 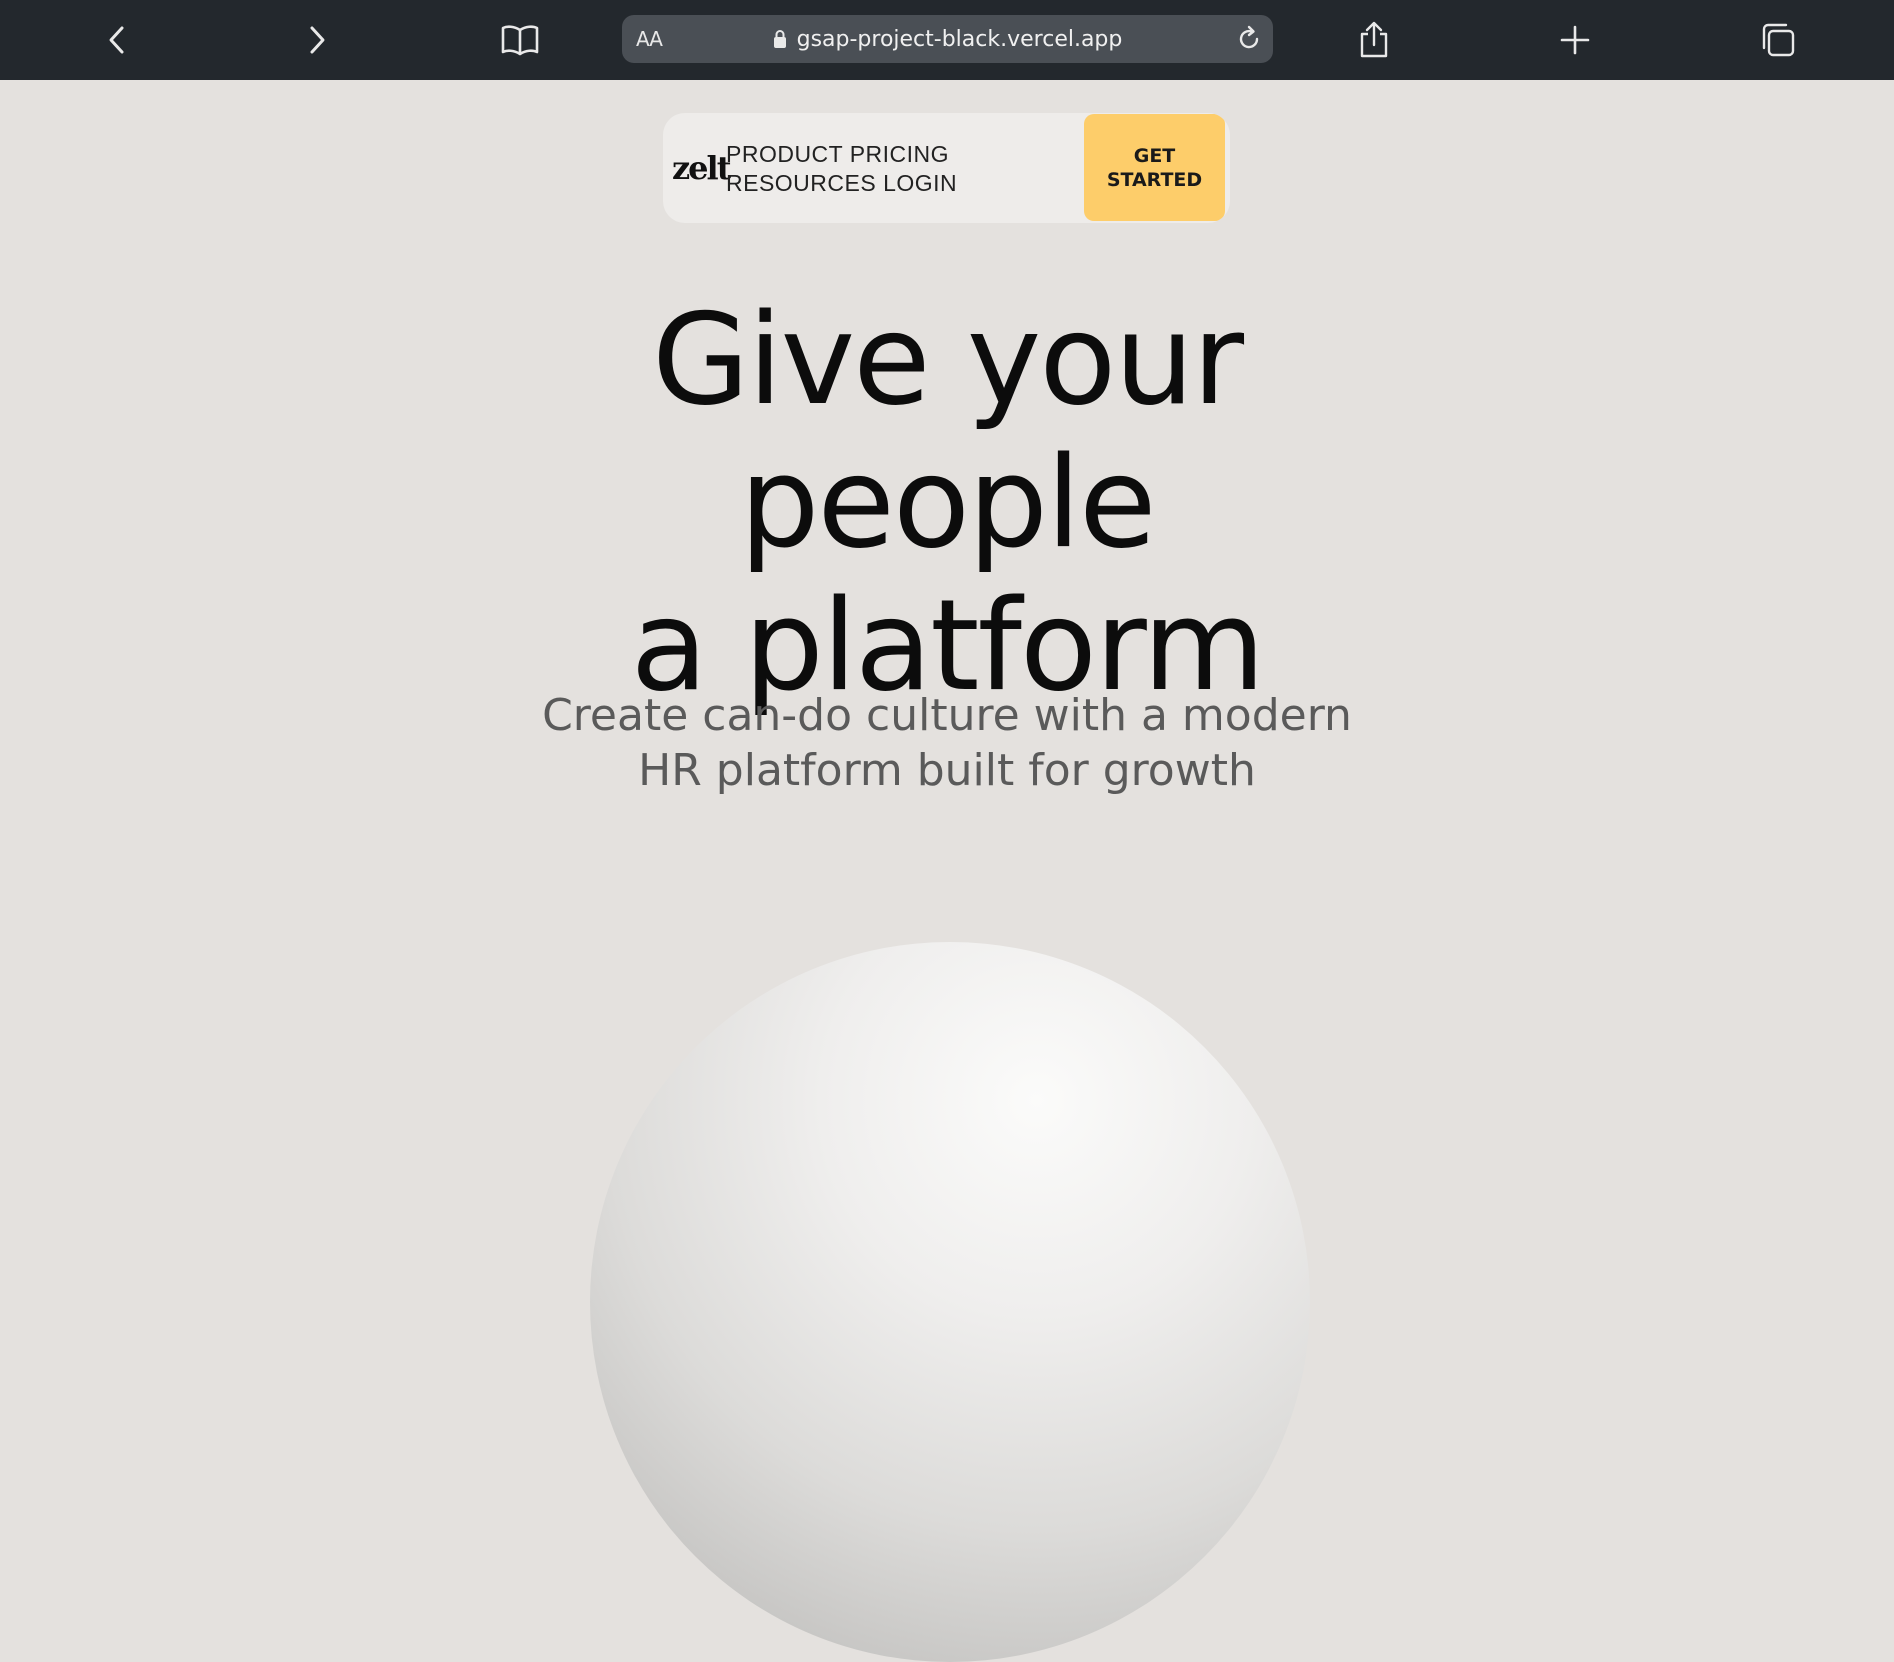 What do you see at coordinates (947, 359) in the screenshot?
I see `hero-heading-line-1: Give your` at bounding box center [947, 359].